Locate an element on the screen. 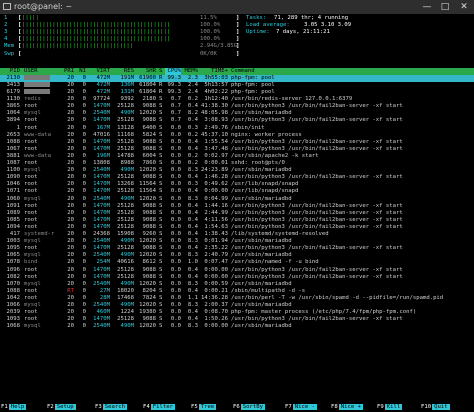 The width and height of the screenshot is (474, 412). cell-time: 1:50.26 is located at coordinates (216, 319).